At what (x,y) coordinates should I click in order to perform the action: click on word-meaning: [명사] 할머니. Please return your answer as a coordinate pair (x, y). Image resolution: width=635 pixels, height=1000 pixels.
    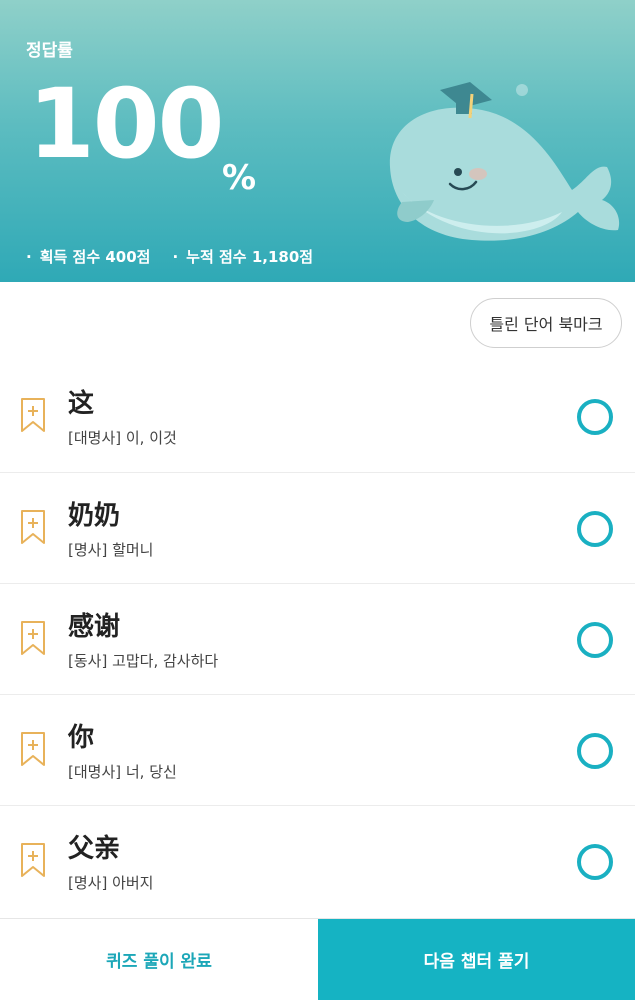
    Looking at the image, I should click on (111, 550).